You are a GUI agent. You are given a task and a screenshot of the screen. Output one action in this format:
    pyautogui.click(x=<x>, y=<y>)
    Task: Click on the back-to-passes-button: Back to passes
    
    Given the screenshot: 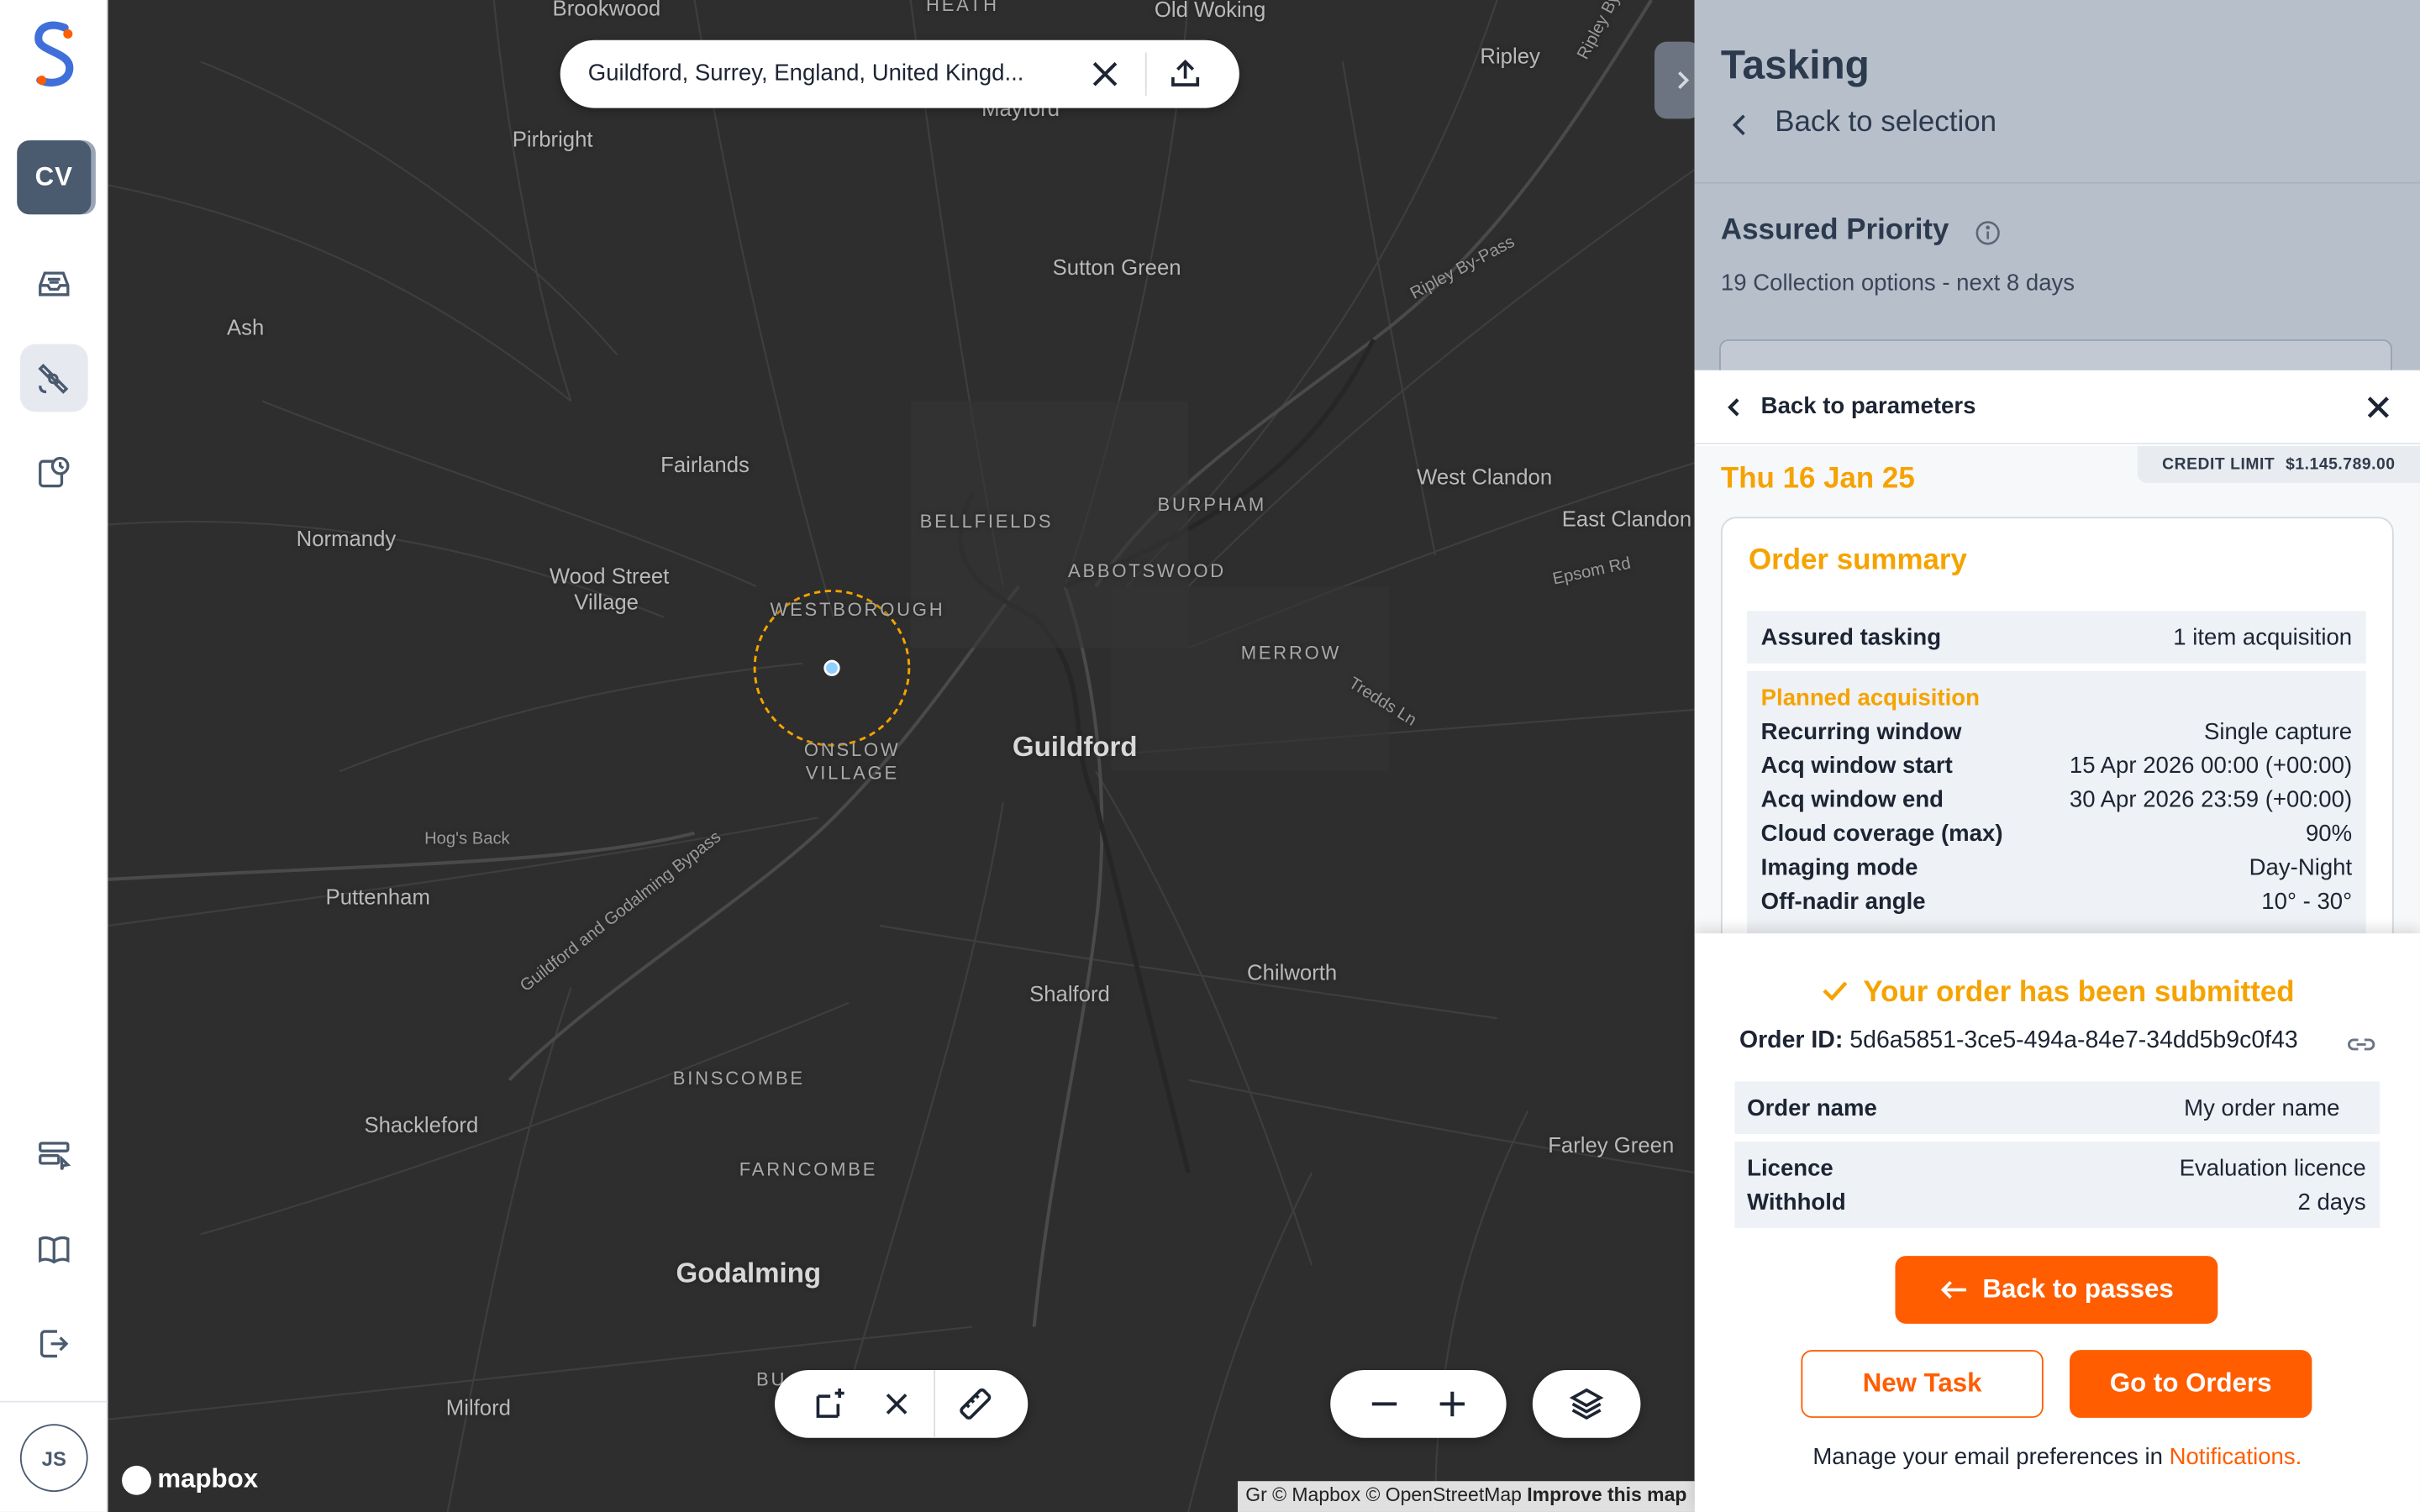 What is the action you would take?
    pyautogui.click(x=2056, y=1290)
    